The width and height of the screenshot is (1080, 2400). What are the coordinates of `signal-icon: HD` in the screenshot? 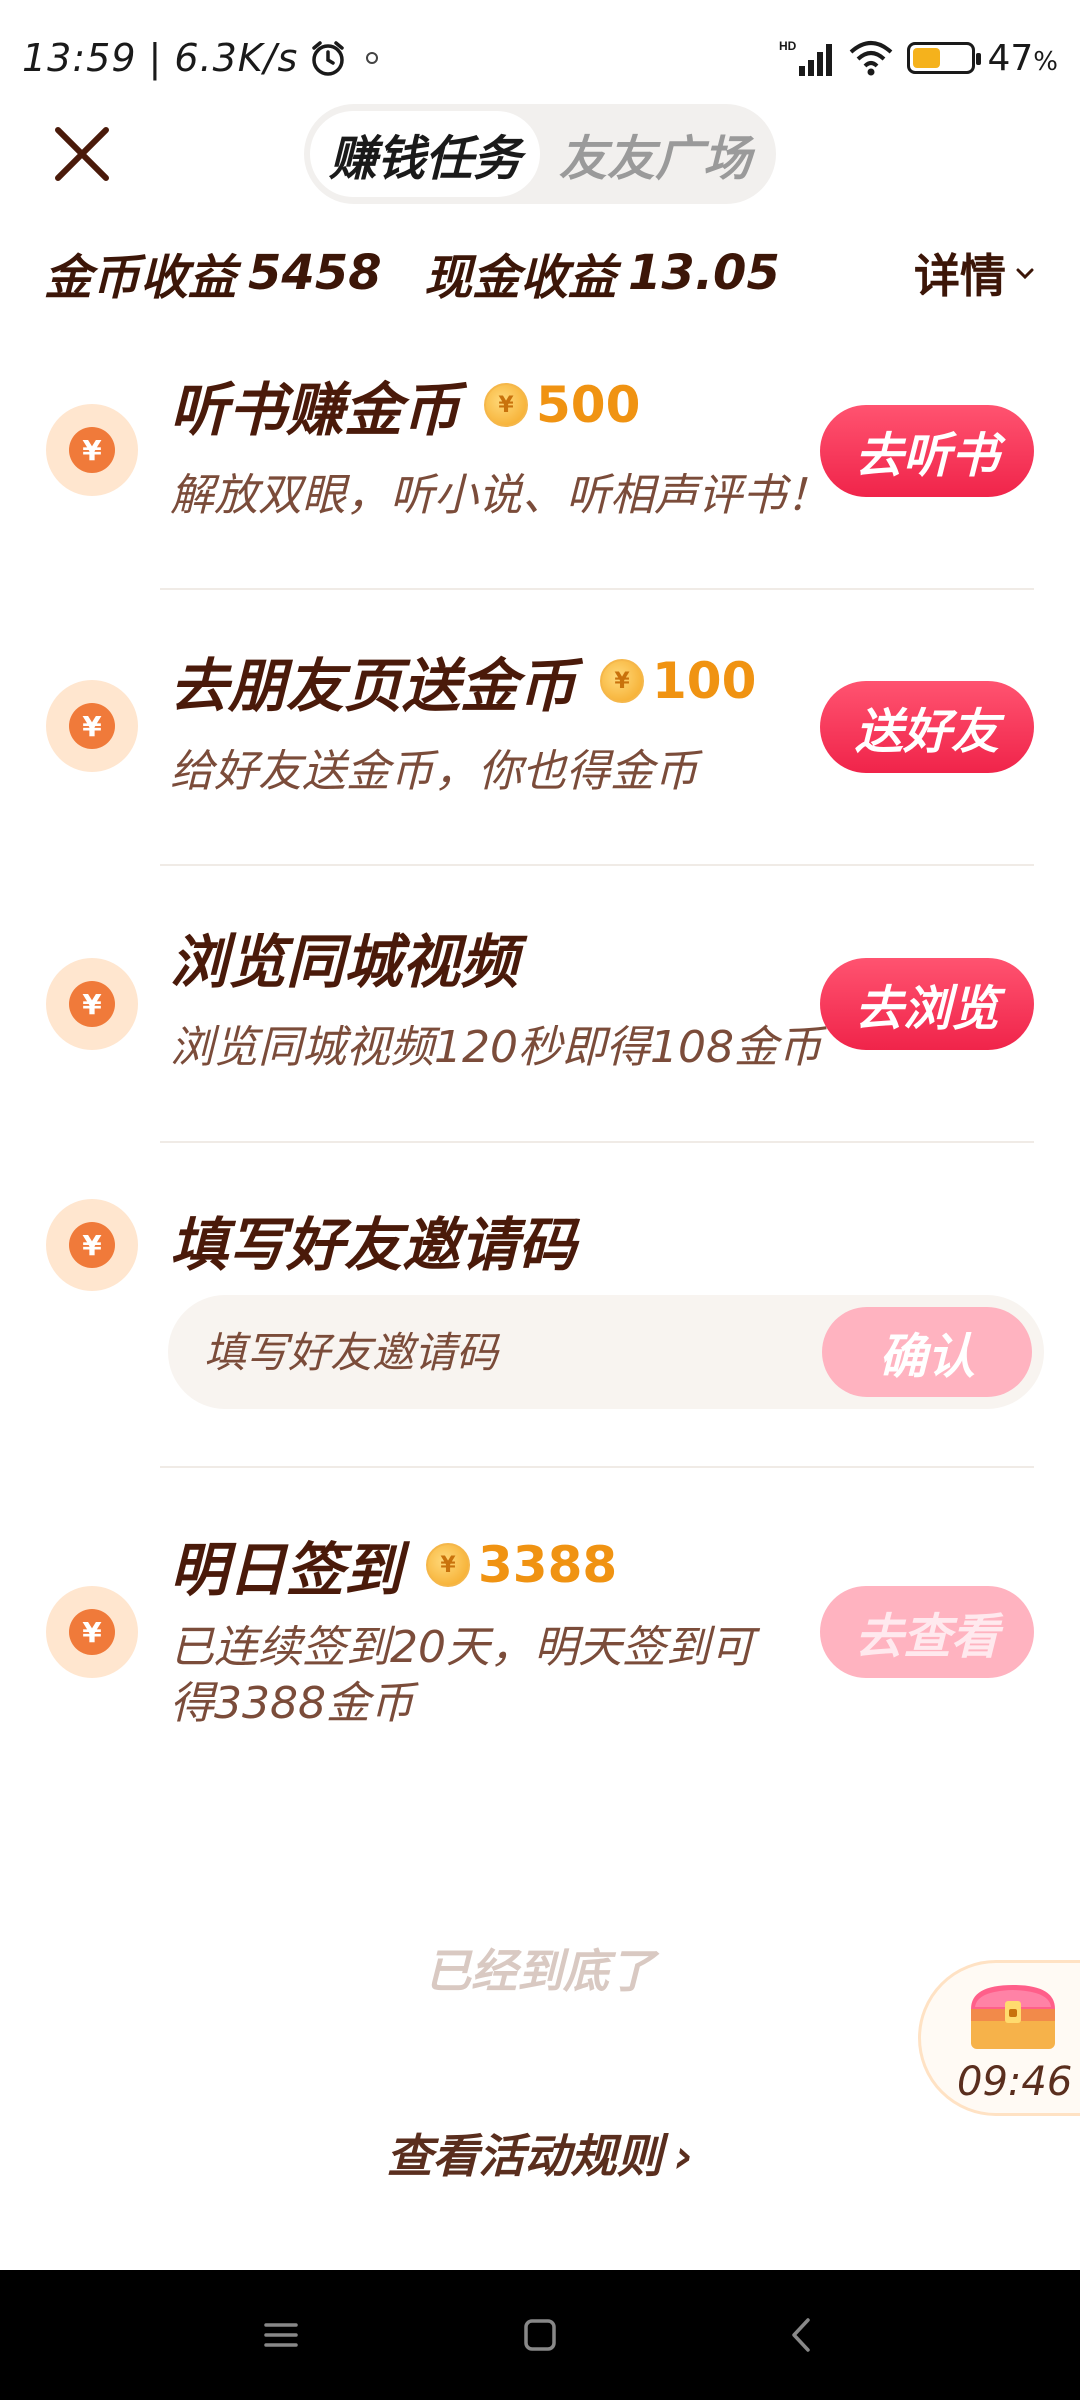 It's located at (806, 57).